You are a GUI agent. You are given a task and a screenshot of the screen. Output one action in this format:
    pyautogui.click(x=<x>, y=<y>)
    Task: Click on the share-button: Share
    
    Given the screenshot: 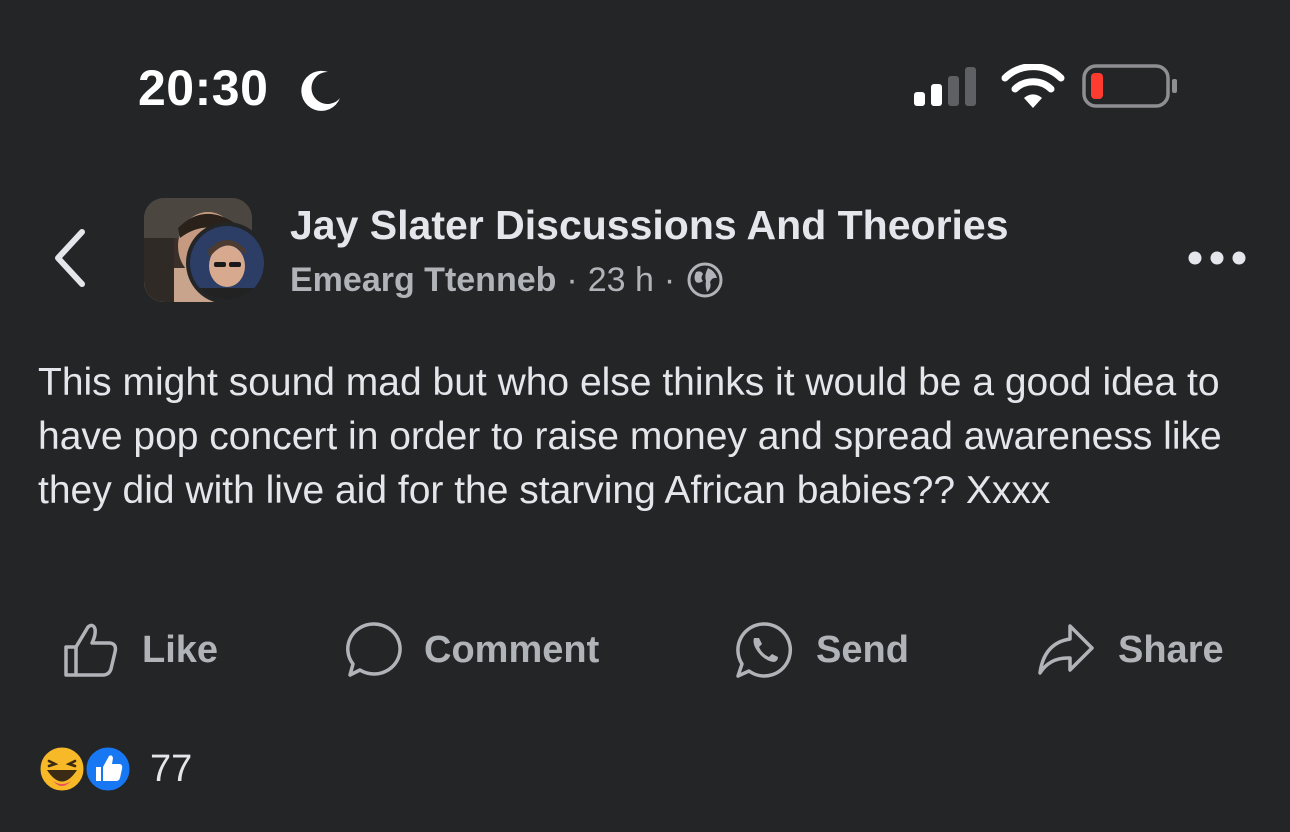 What is the action you would take?
    pyautogui.click(x=1130, y=650)
    